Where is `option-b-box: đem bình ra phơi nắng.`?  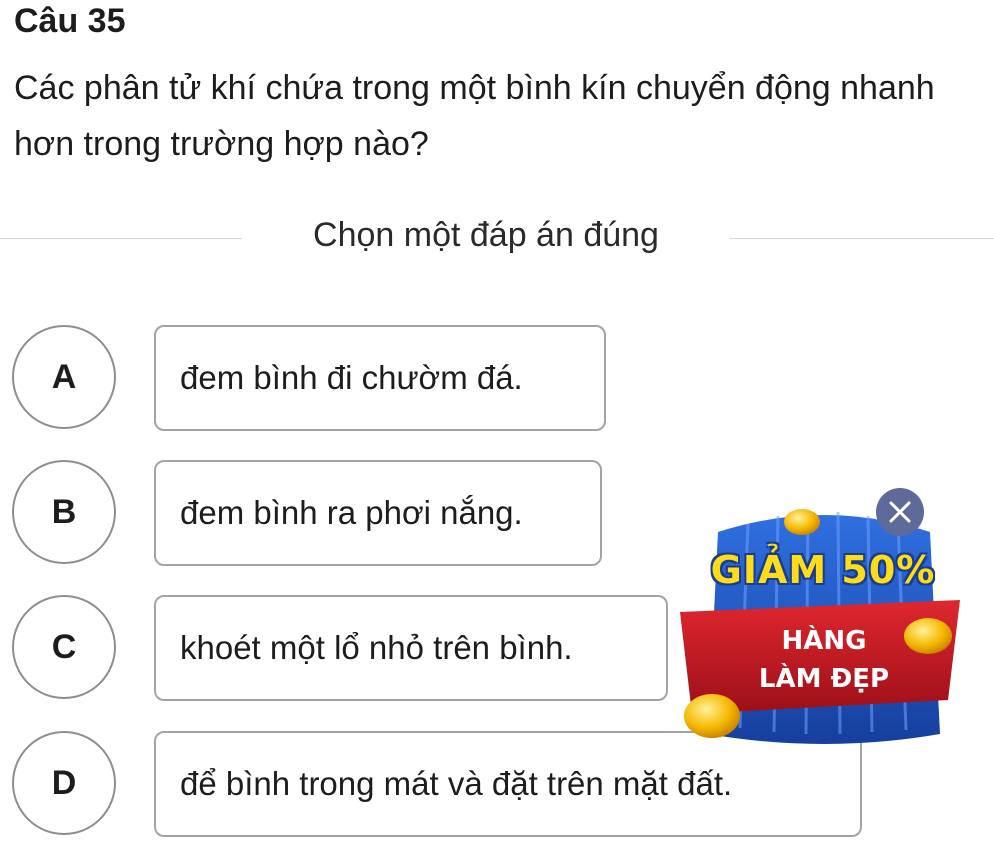
option-b-box: đem bình ra phơi nắng. is located at coordinates (378, 513).